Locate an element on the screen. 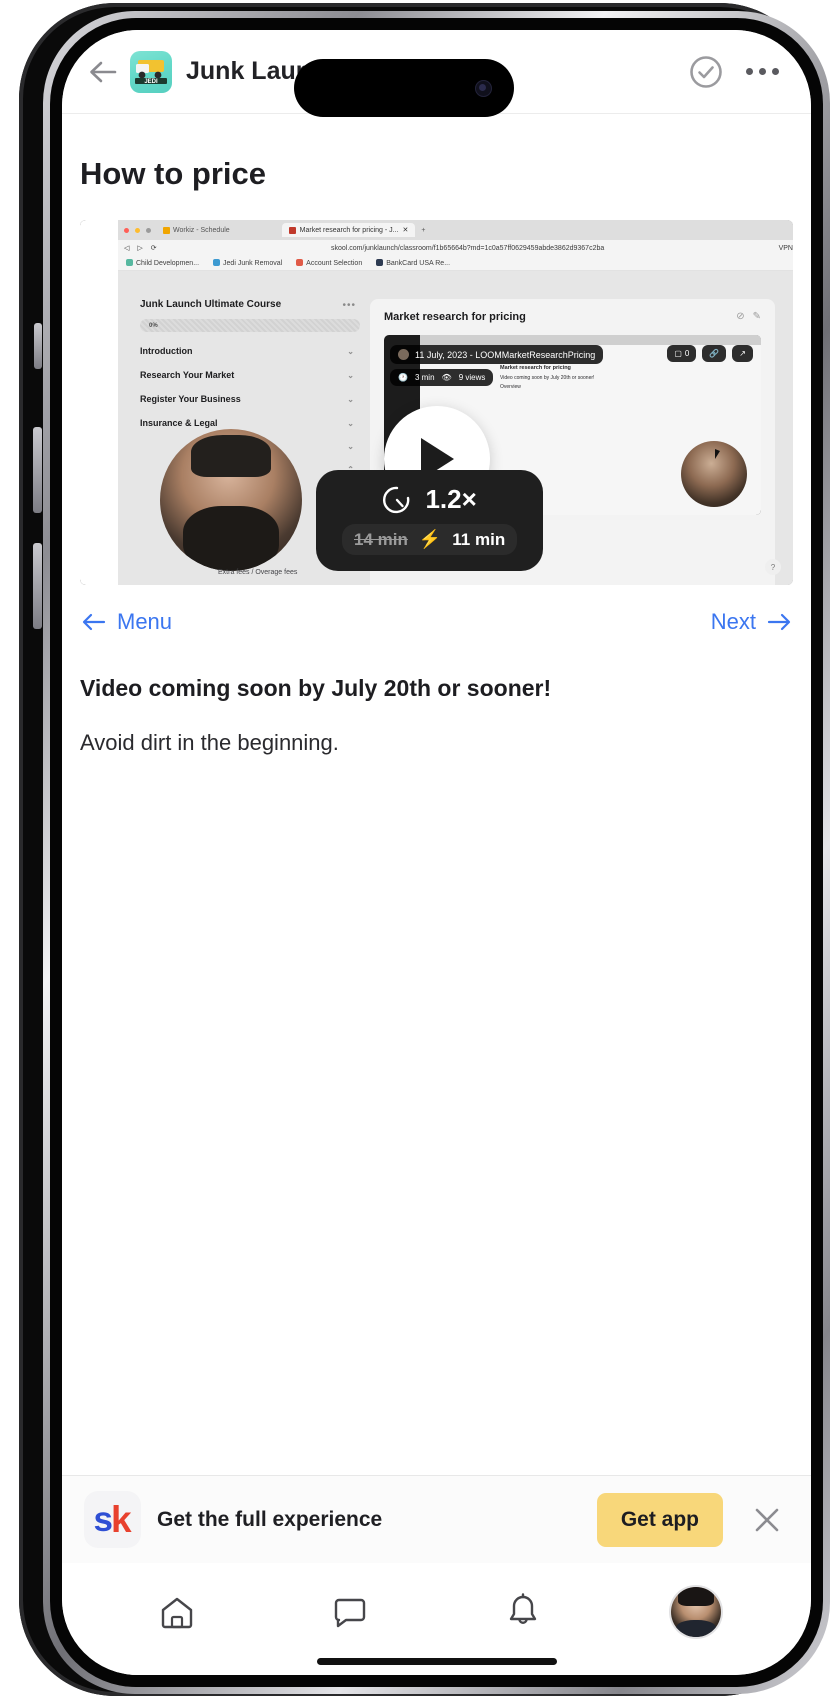 The width and height of the screenshot is (835, 1699). close-banner-button is located at coordinates (767, 1520).